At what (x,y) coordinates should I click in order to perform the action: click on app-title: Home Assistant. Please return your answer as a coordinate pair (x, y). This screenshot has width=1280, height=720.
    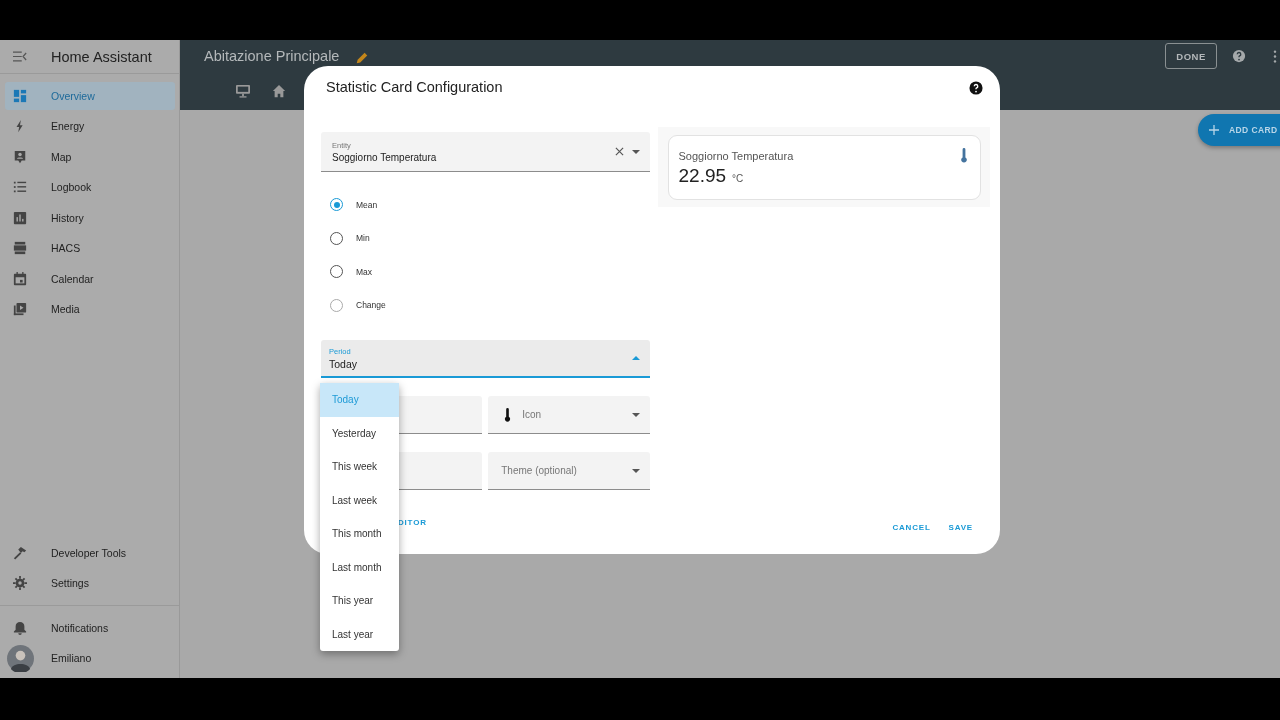
    Looking at the image, I should click on (101, 56).